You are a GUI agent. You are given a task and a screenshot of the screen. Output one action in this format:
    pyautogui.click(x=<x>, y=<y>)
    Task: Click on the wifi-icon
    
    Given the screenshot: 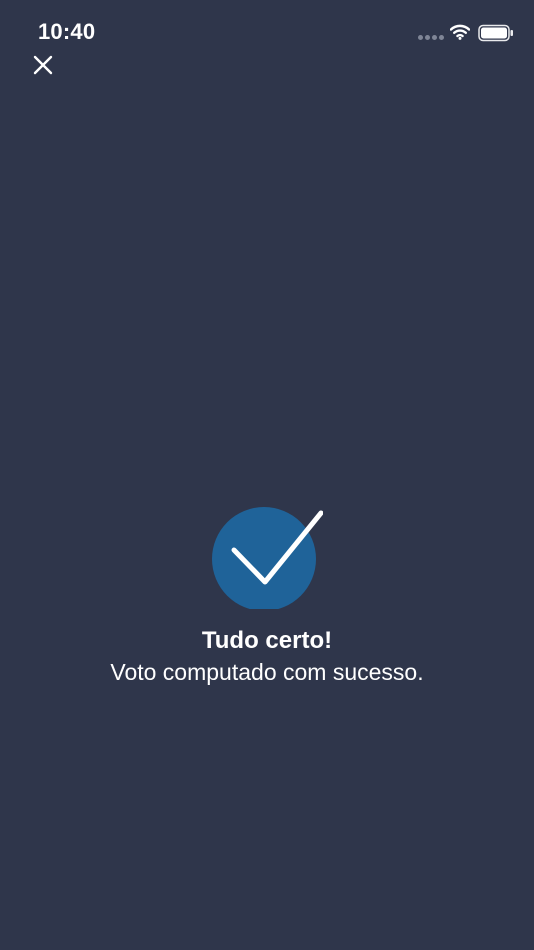 What is the action you would take?
    pyautogui.click(x=460, y=32)
    